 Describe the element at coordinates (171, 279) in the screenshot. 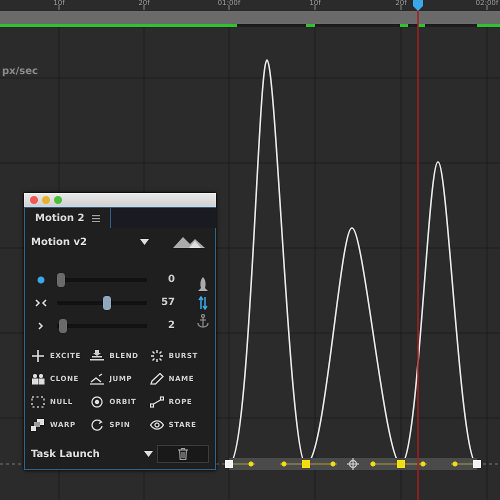

I see `slider-value: 0` at that location.